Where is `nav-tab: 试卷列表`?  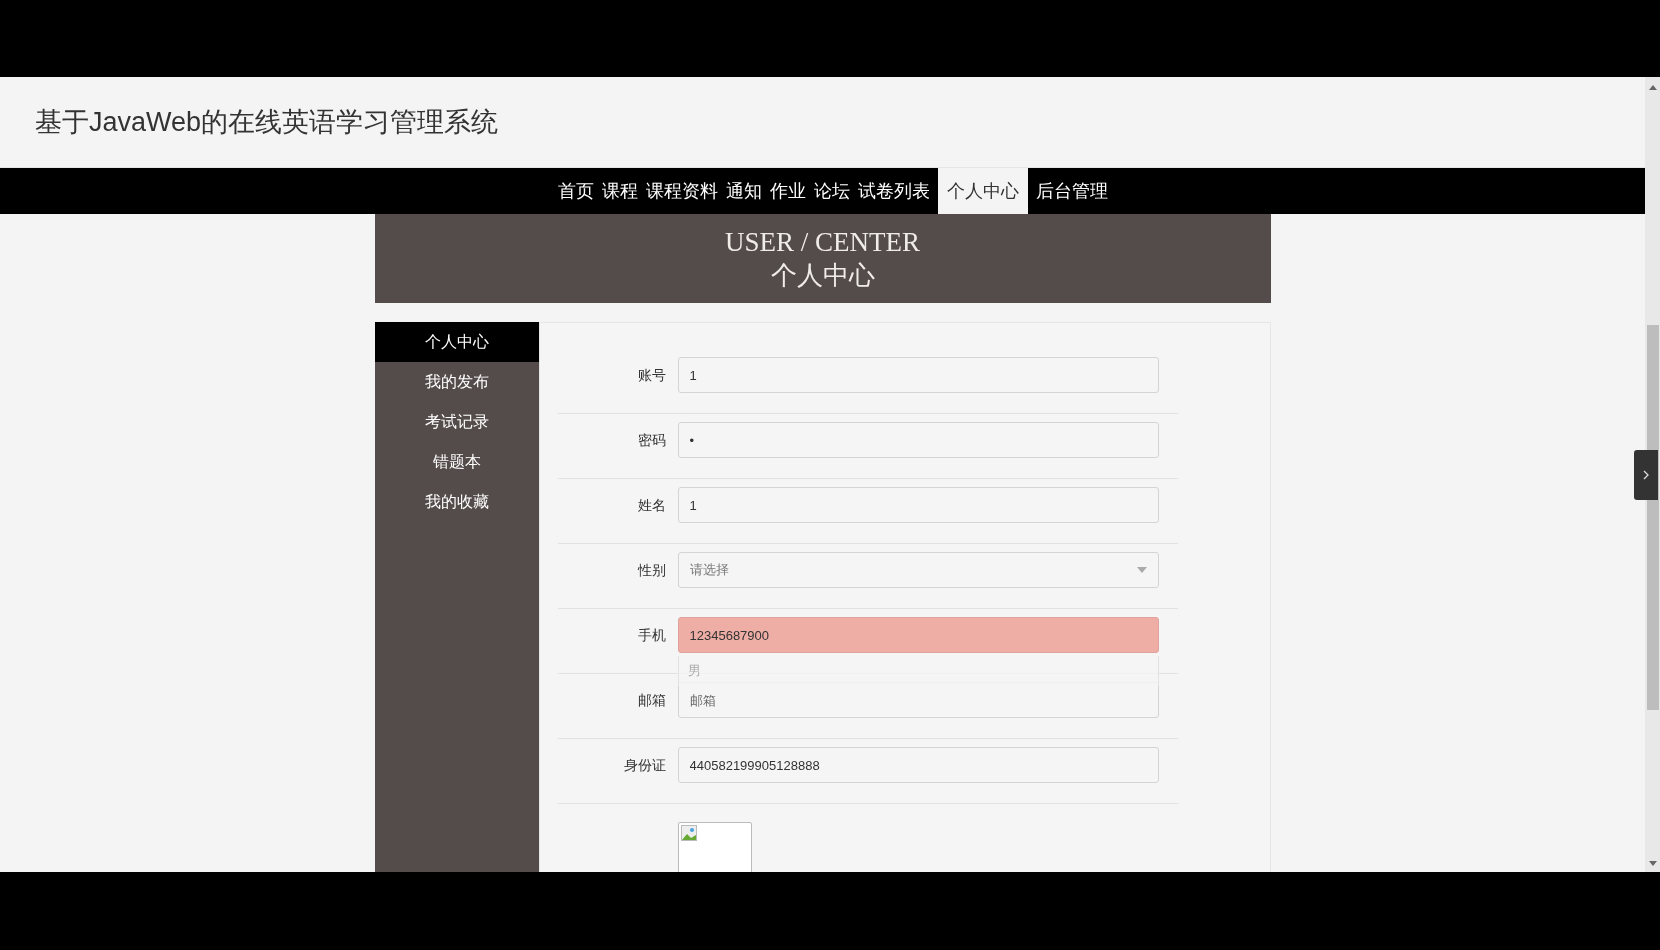 nav-tab: 试卷列表 is located at coordinates (893, 191).